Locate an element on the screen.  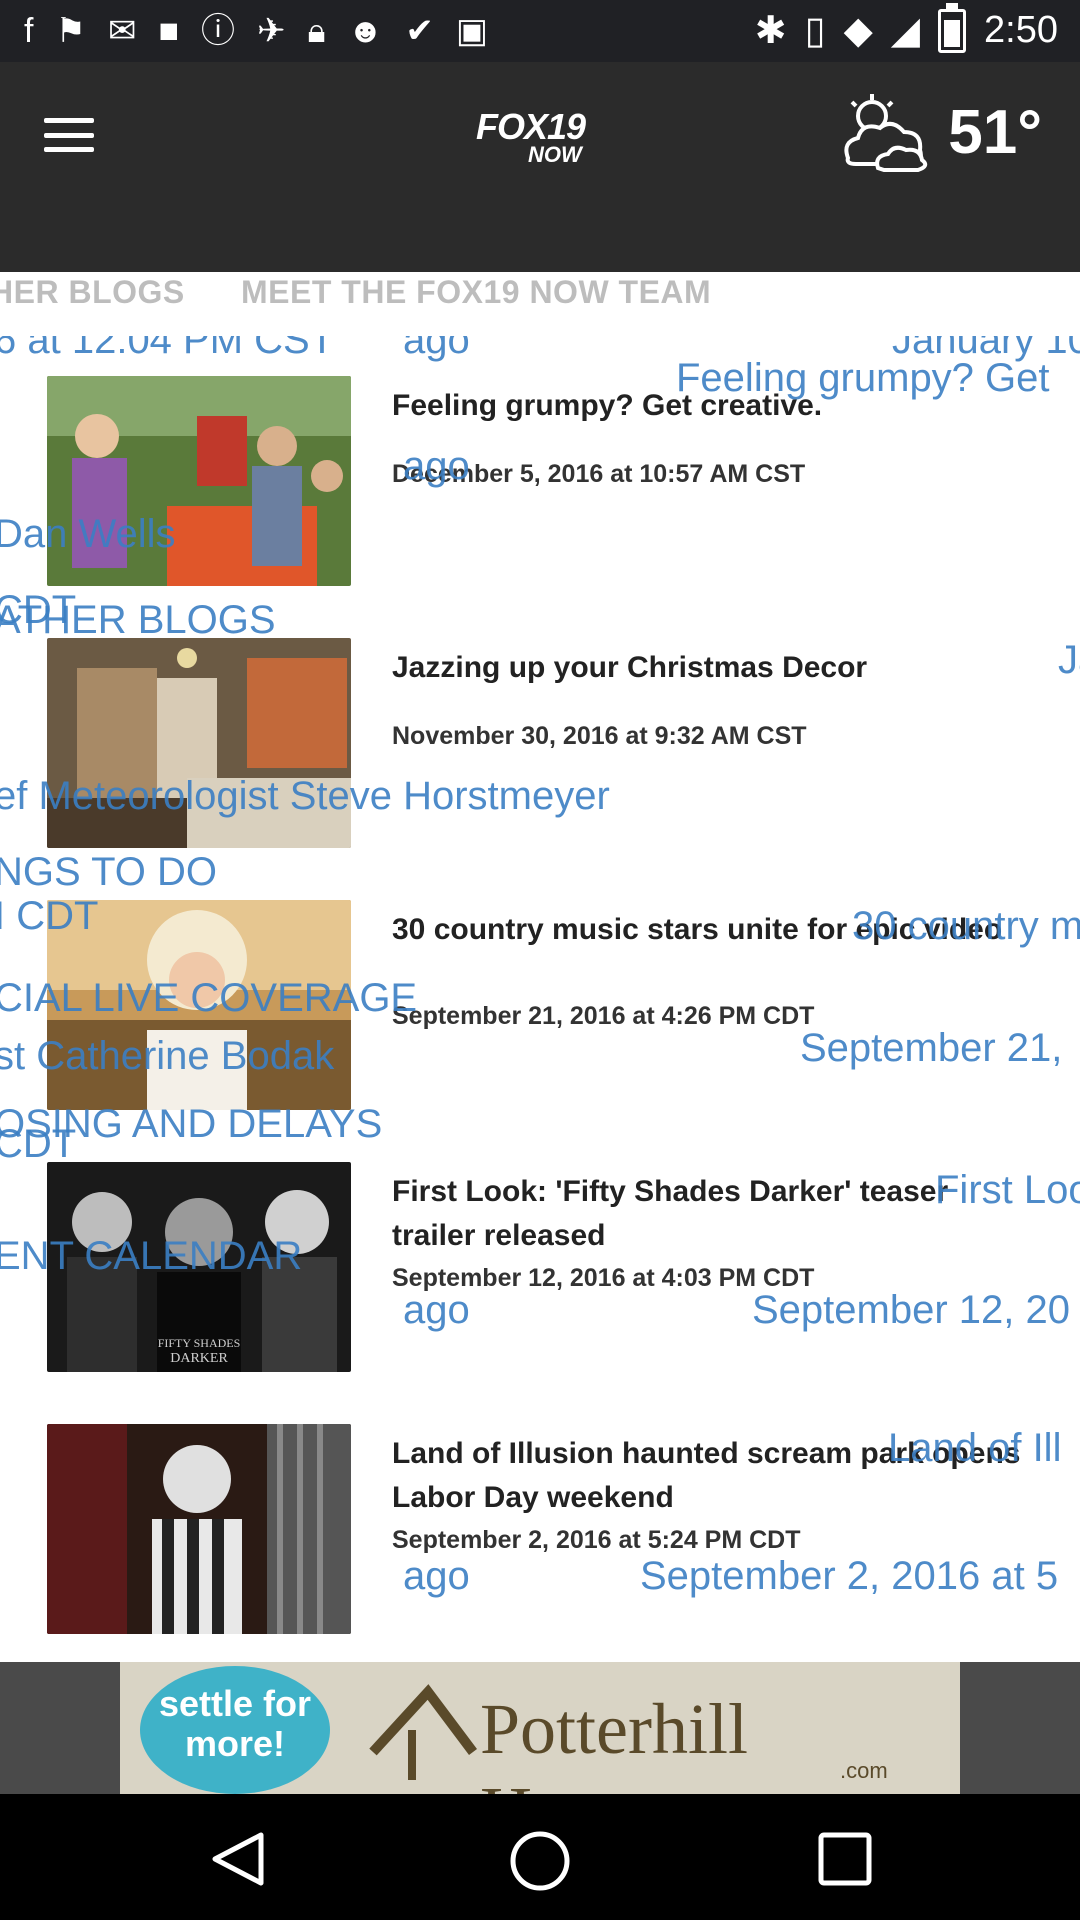
overlay-text: Feeling grumpy? Get is located at coordinates (863, 378).